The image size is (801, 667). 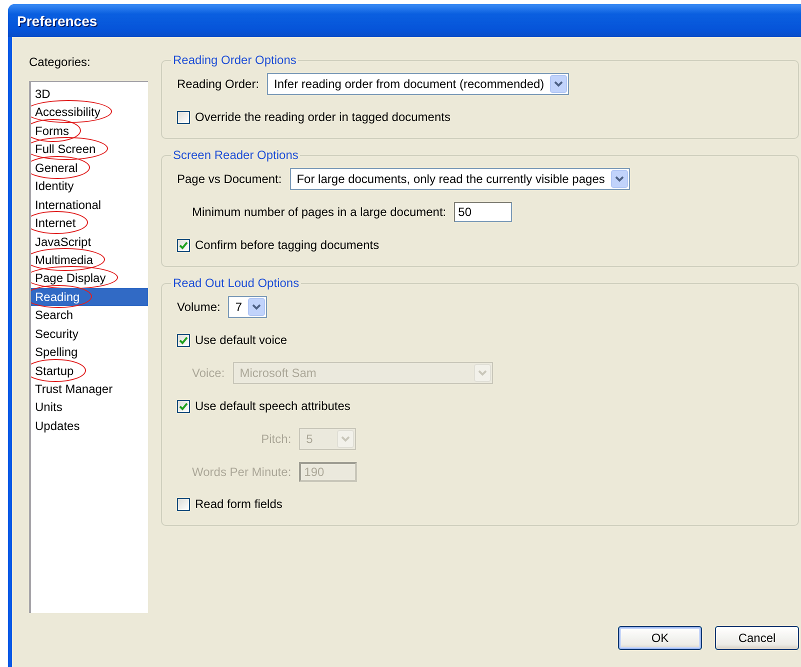 I want to click on category-item: 3D, so click(x=89, y=94).